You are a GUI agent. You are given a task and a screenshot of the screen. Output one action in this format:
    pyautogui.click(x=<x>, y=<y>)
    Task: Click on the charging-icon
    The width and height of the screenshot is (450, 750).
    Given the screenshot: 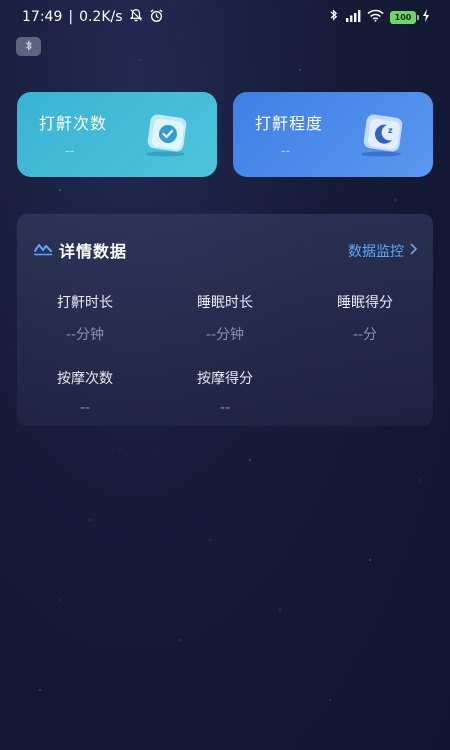 What is the action you would take?
    pyautogui.click(x=426, y=17)
    